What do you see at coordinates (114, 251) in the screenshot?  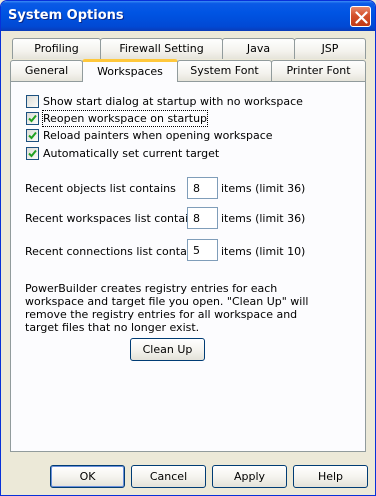 I see `recent-connections-label: Recent connections list contains` at bounding box center [114, 251].